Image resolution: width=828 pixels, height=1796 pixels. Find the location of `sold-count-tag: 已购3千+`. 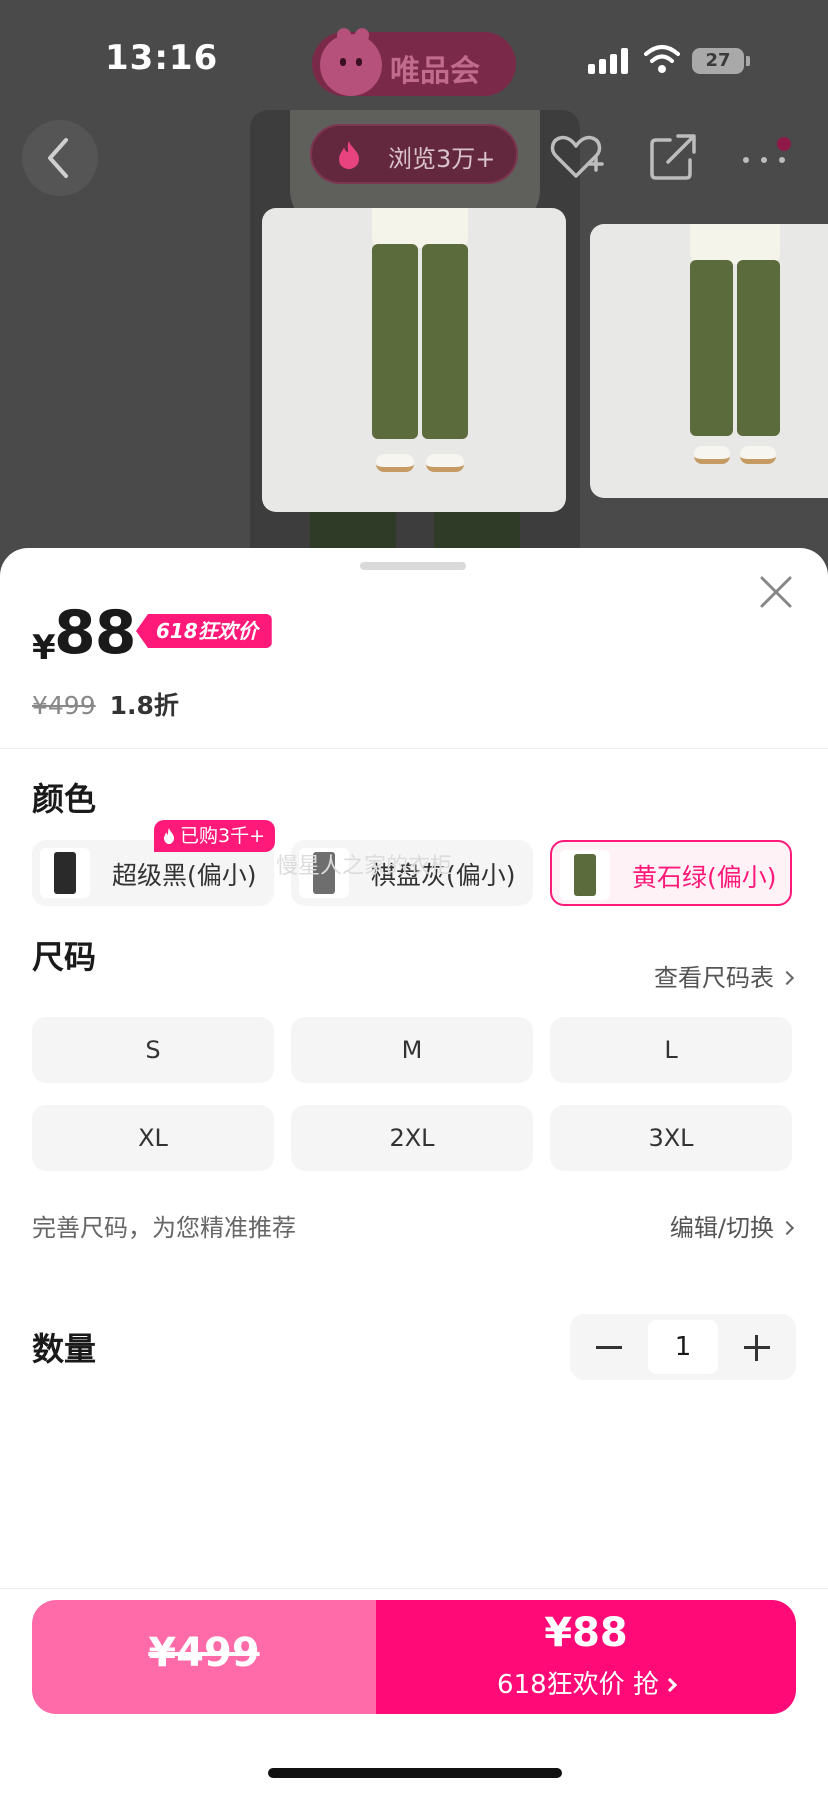

sold-count-tag: 已购3千+ is located at coordinates (215, 836).